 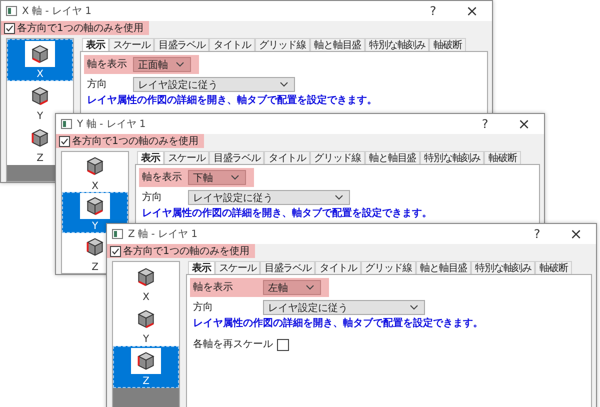 I want to click on window-title: Y 軸 - レイヤ 1, so click(x=111, y=124).